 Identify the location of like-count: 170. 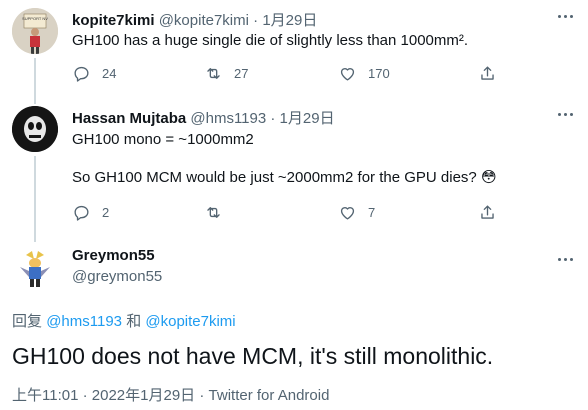
(379, 73).